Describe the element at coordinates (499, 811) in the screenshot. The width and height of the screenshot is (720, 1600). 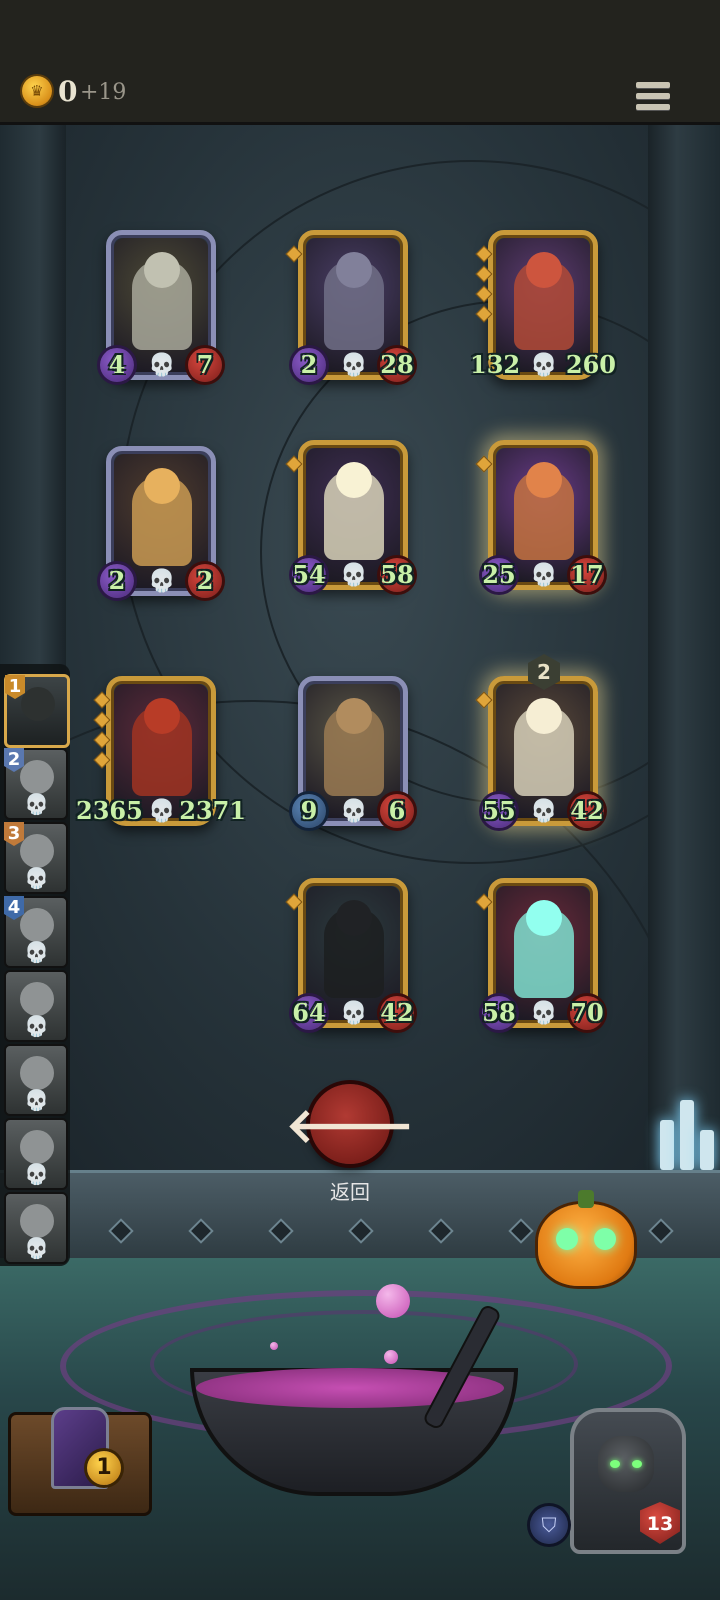
I see `attack-stat: 55` at that location.